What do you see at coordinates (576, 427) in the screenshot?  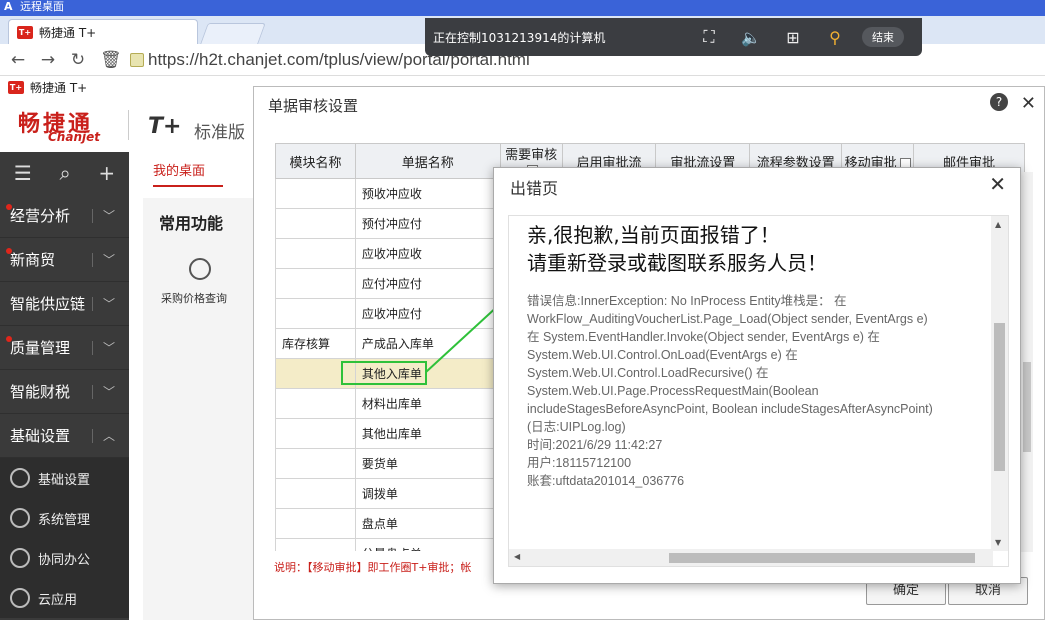 I see `error-detail-line: (日志:UIPLog.log)` at bounding box center [576, 427].